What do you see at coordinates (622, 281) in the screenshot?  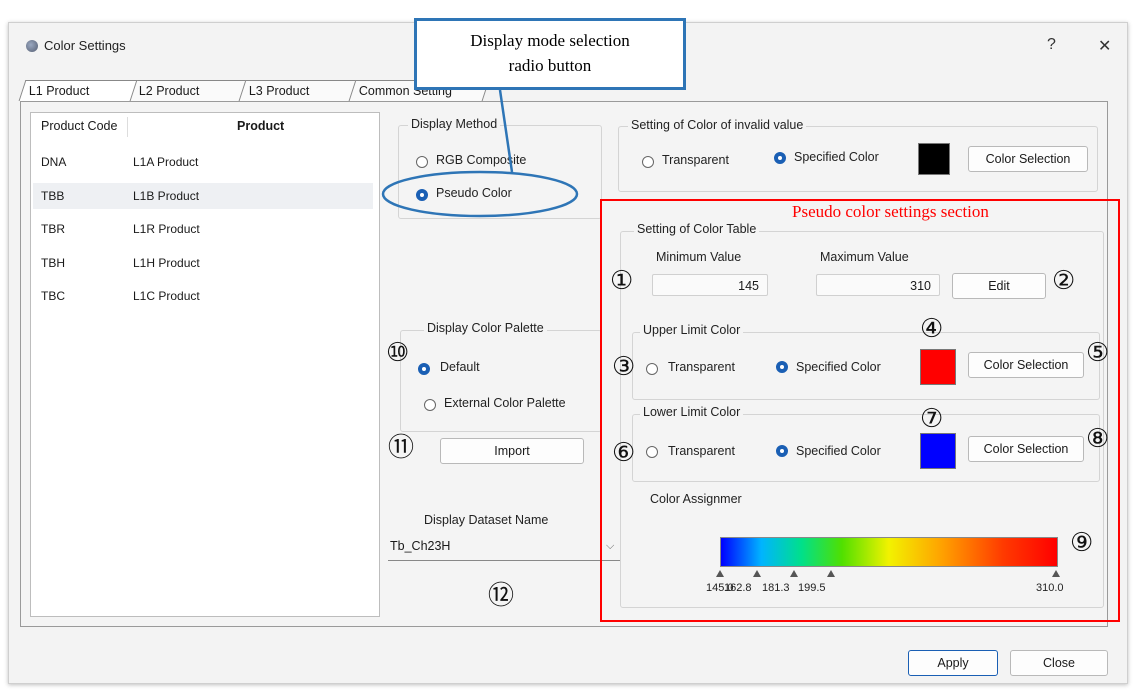 I see `marker-1: ①` at bounding box center [622, 281].